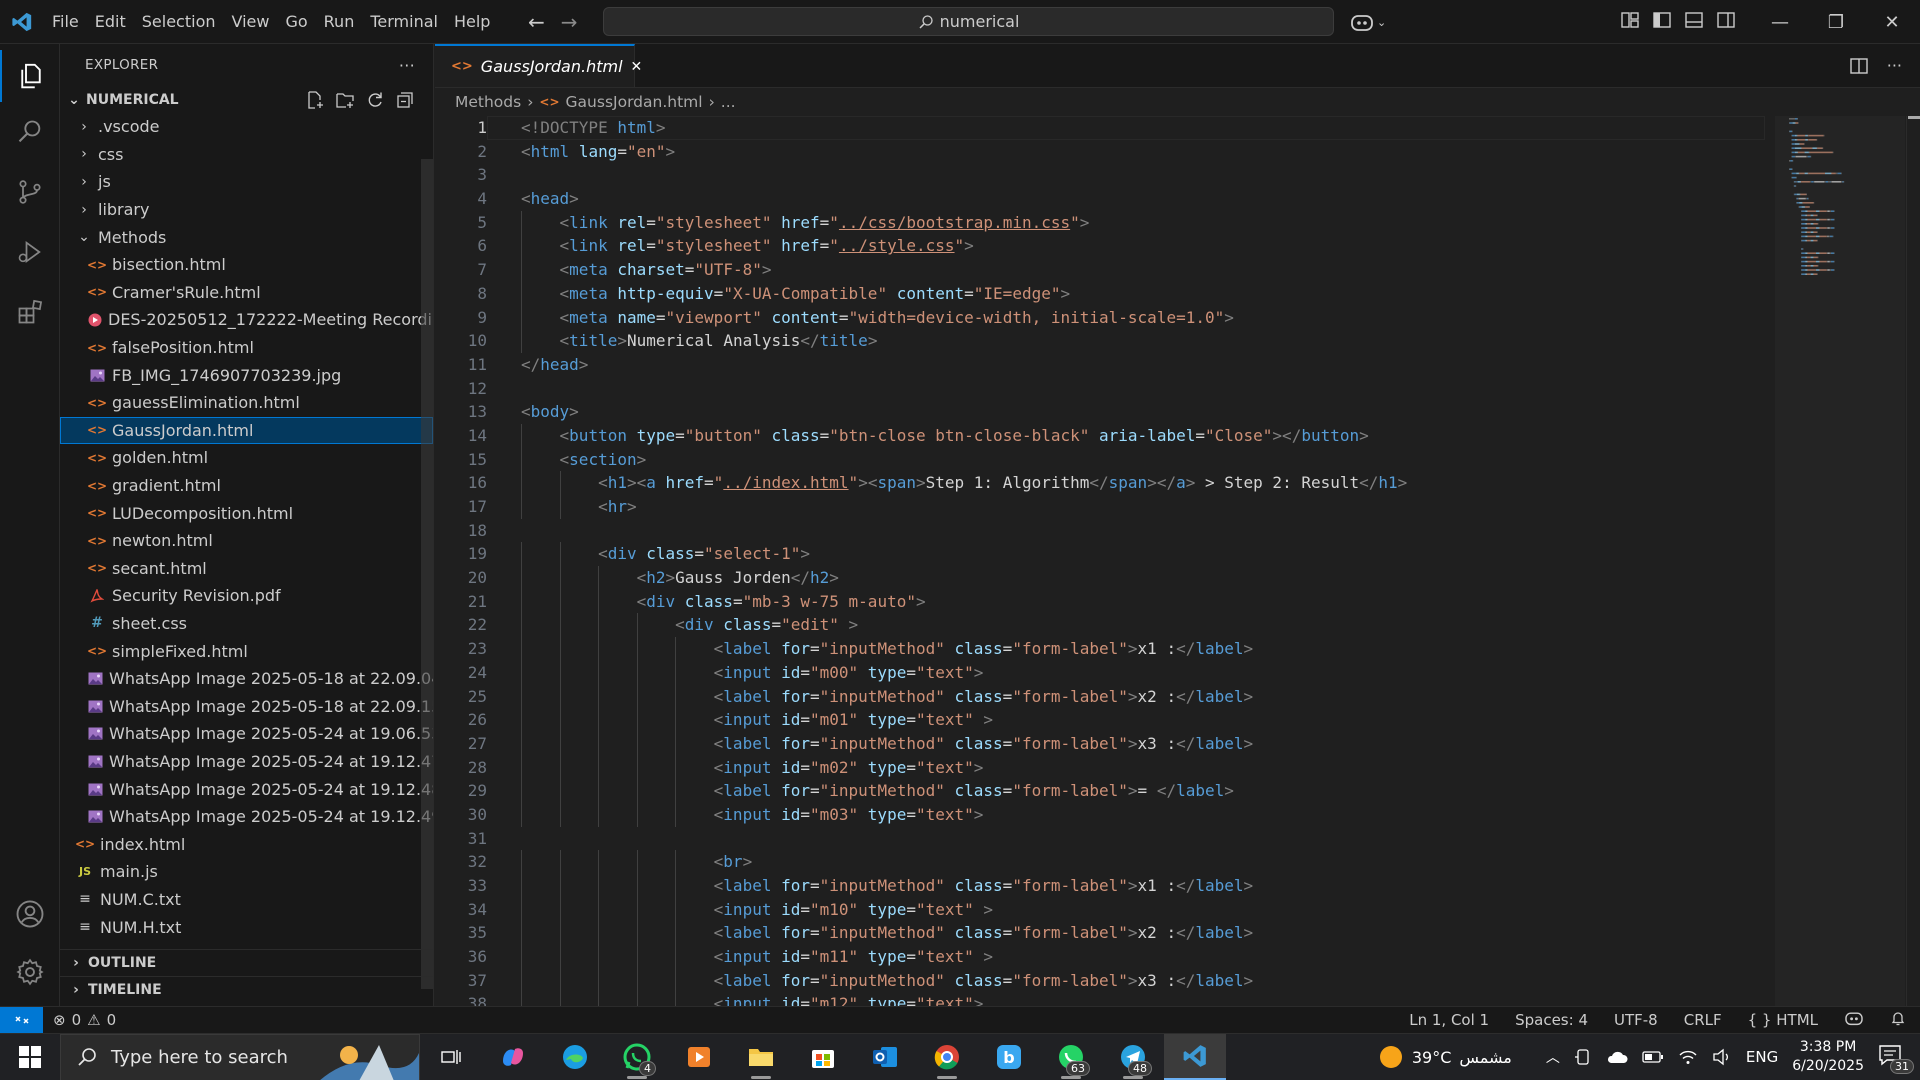 The image size is (1920, 1080). What do you see at coordinates (968, 21) in the screenshot?
I see `command-center: numerical` at bounding box center [968, 21].